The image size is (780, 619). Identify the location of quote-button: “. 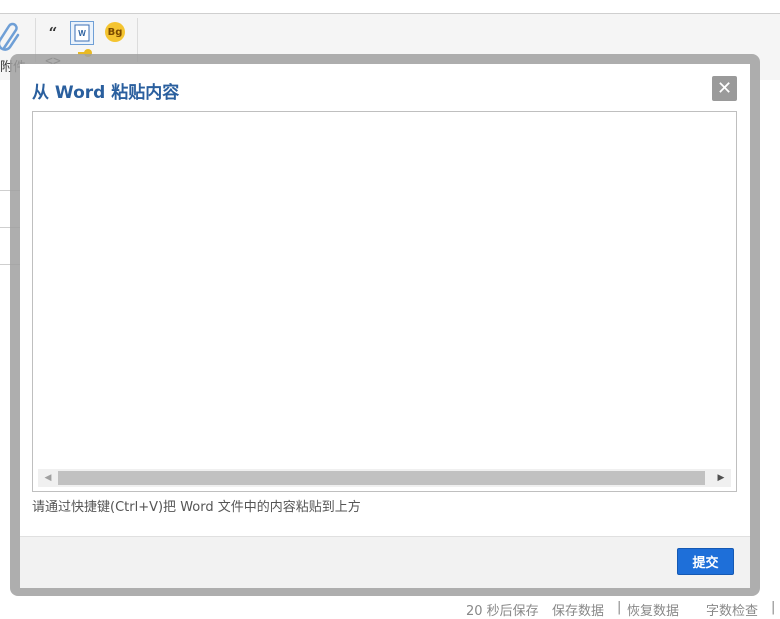
(53, 33).